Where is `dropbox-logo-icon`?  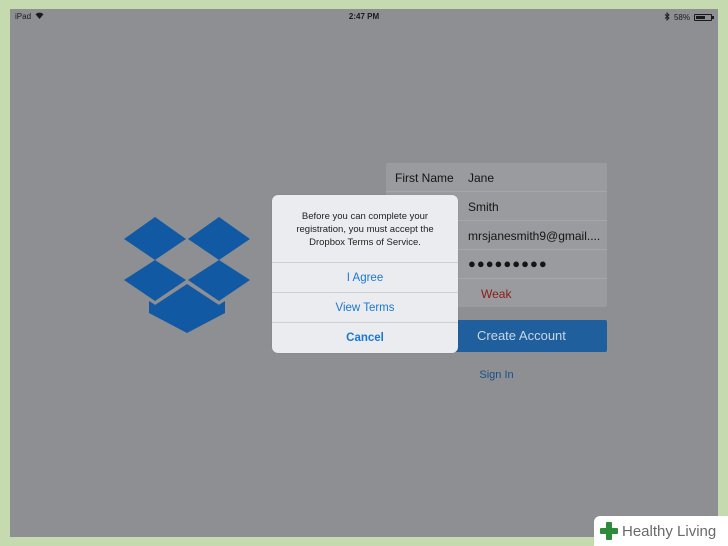 dropbox-logo-icon is located at coordinates (187, 275).